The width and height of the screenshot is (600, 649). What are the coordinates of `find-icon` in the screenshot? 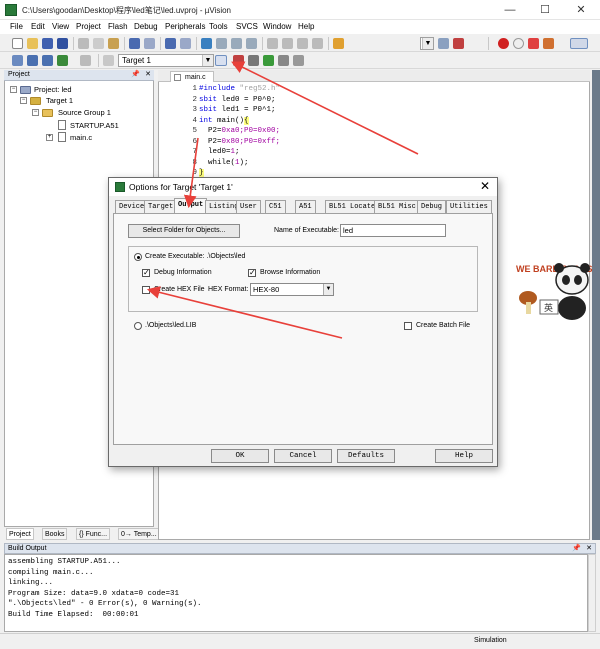 It's located at (443, 43).